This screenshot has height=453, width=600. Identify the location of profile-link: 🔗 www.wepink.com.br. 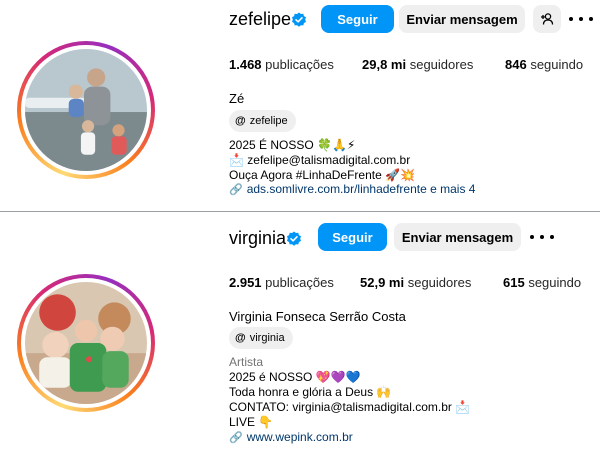
(291, 437).